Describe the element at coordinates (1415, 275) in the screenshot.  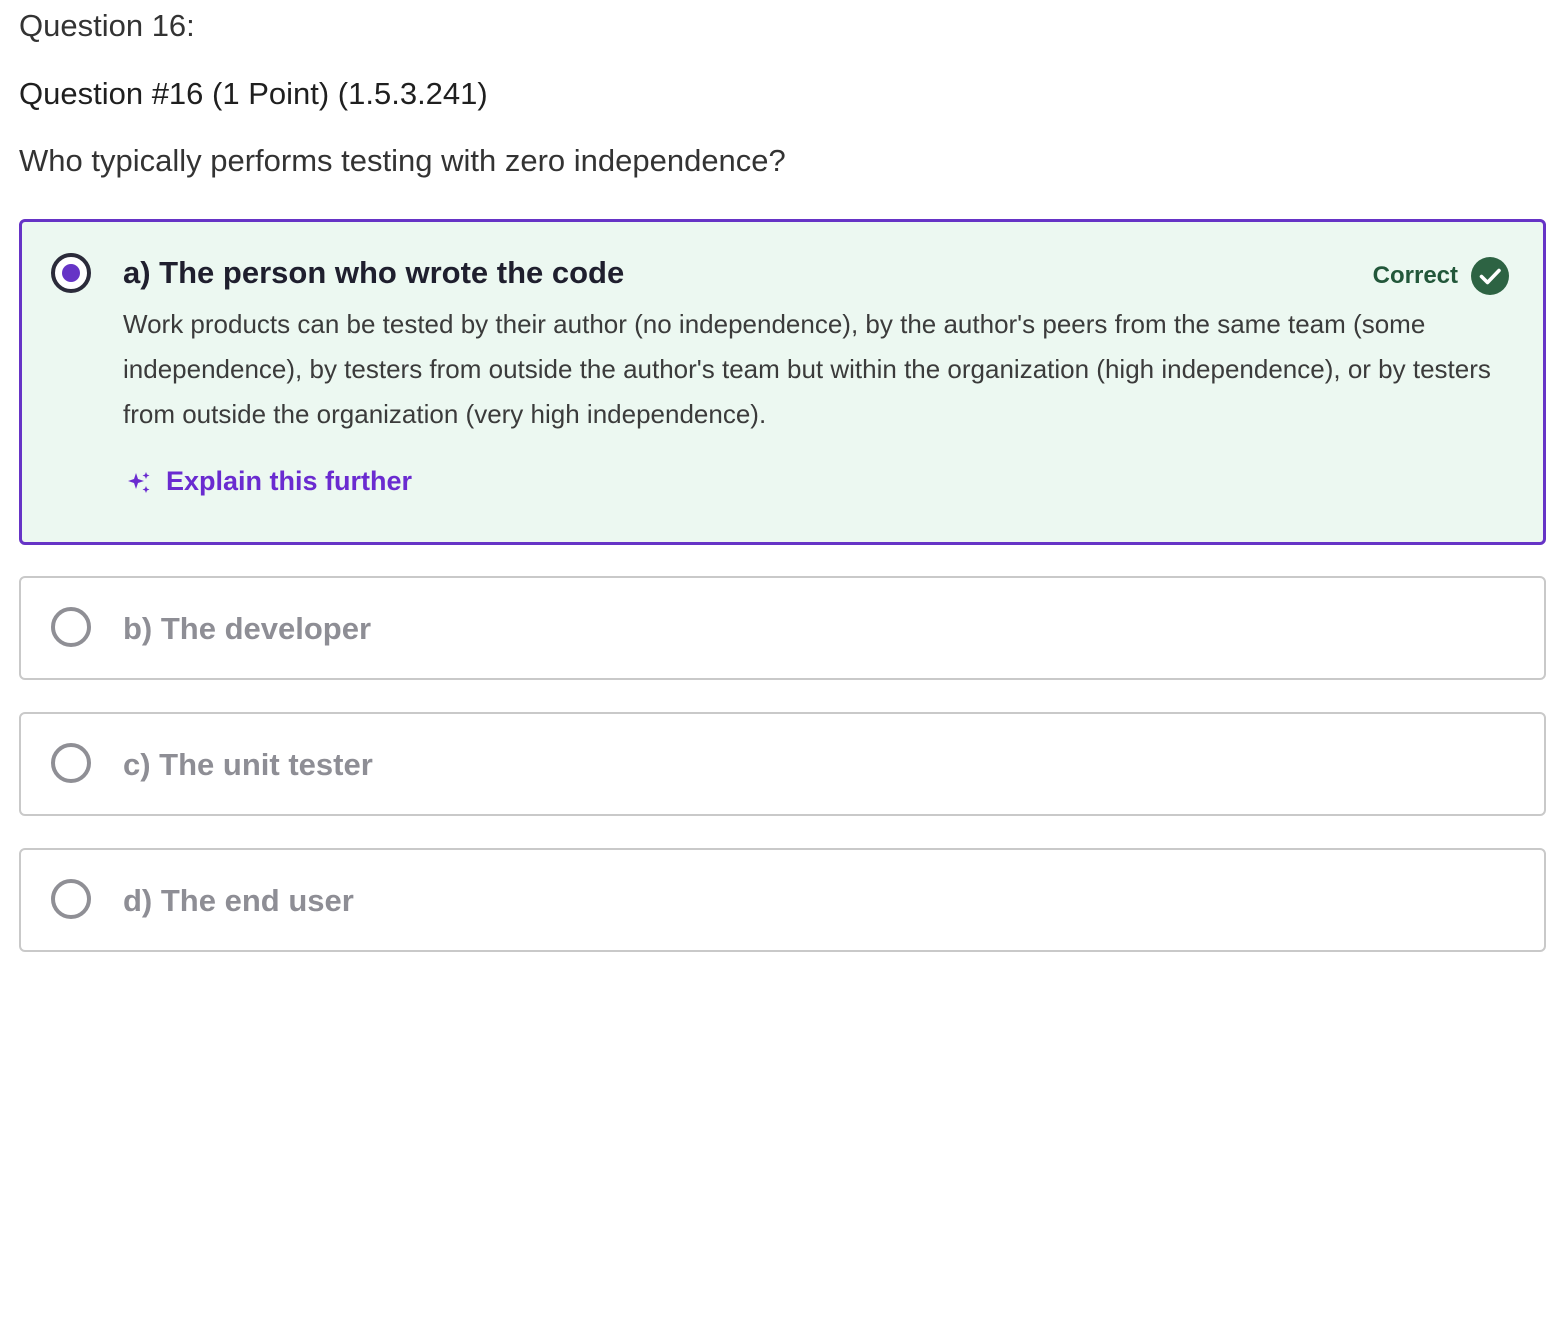
I see `correct-status-label: Correct` at that location.